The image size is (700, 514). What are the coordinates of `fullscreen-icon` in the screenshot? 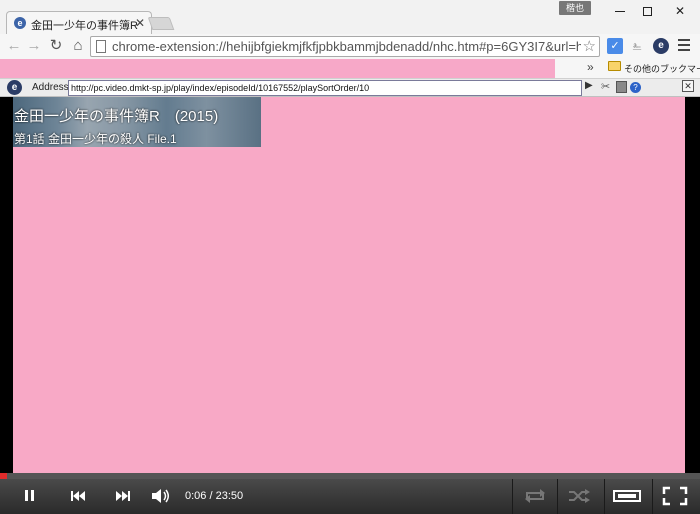 It's located at (675, 496).